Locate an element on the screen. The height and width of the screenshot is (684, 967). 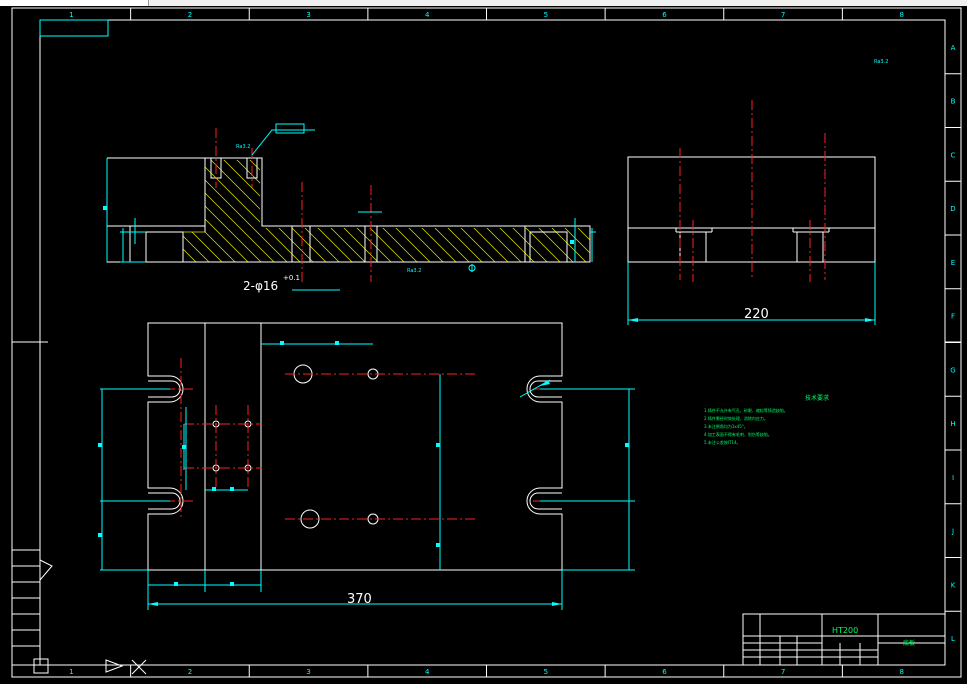
grid-row-label: E is located at coordinates (953, 263).